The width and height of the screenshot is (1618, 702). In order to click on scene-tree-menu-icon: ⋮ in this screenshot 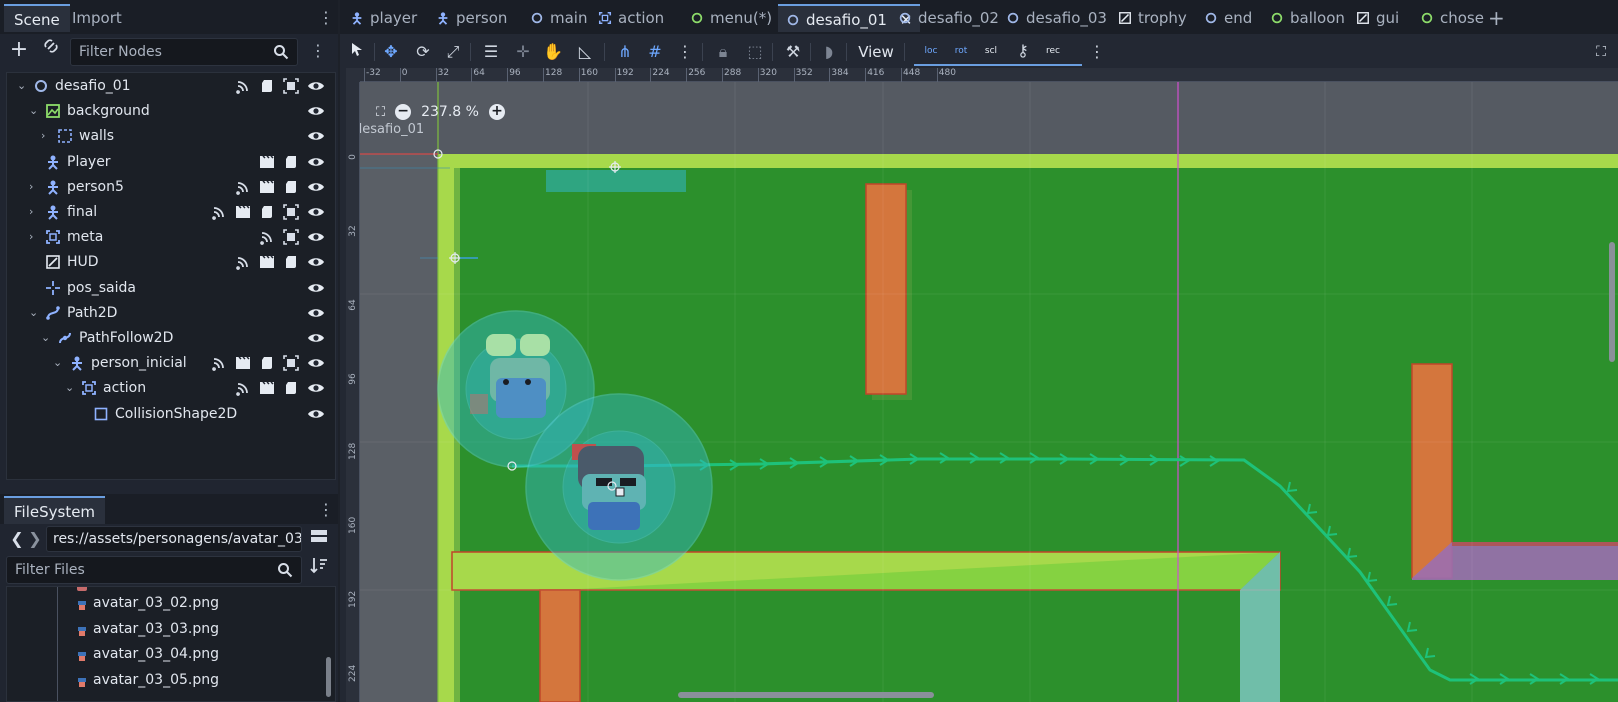, I will do `click(318, 51)`.